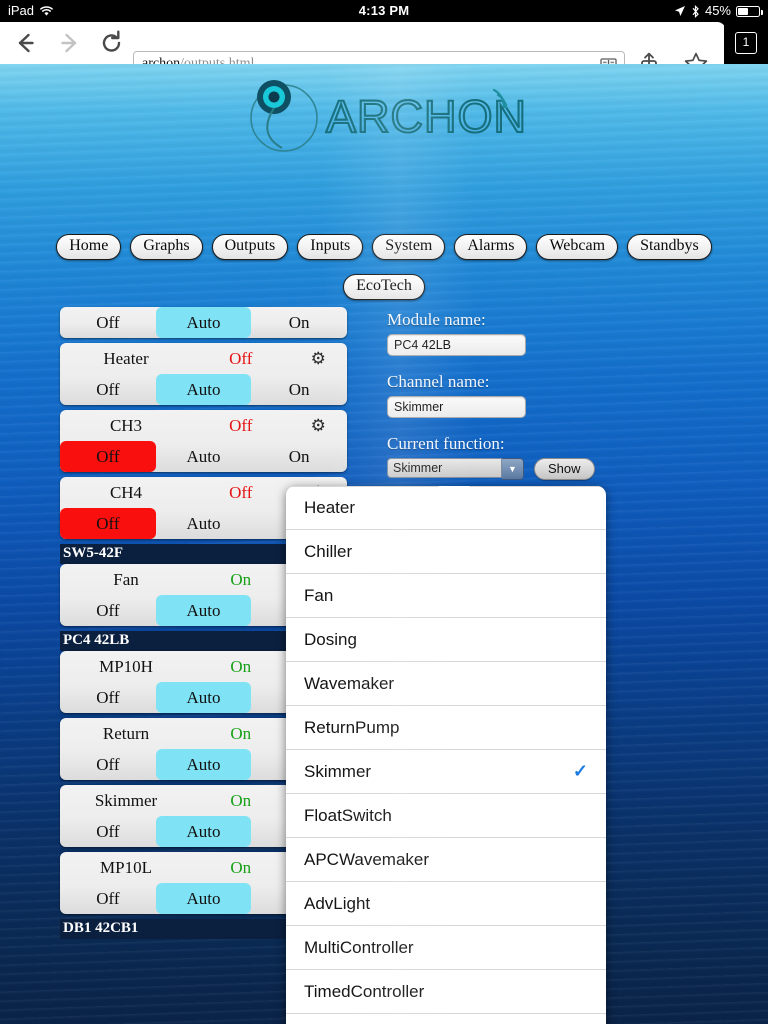 This screenshot has width=768, height=1024. Describe the element at coordinates (126, 492) in the screenshot. I see `output-channel-name: CH4` at that location.